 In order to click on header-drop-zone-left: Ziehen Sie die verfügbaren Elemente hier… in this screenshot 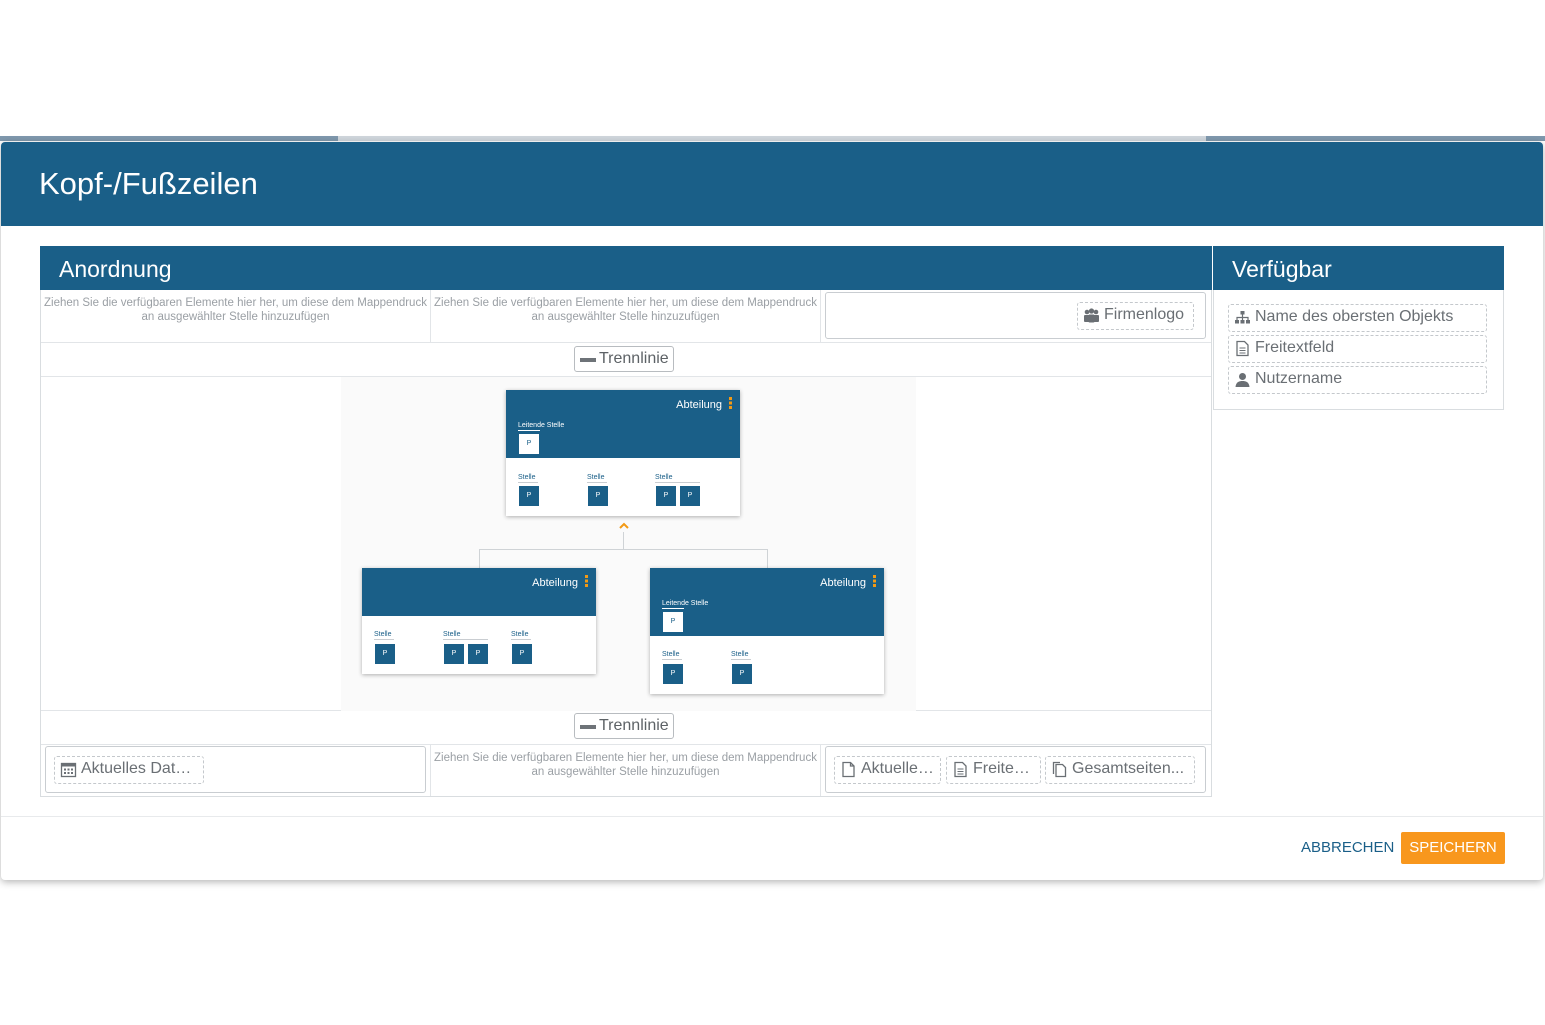, I will do `click(236, 316)`.